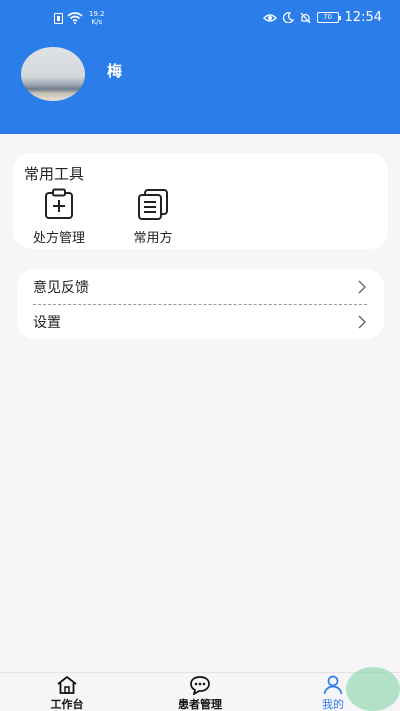 The width and height of the screenshot is (400, 711). I want to click on common-tools-card: 常用工具 处方管理 常用方, so click(200, 201).